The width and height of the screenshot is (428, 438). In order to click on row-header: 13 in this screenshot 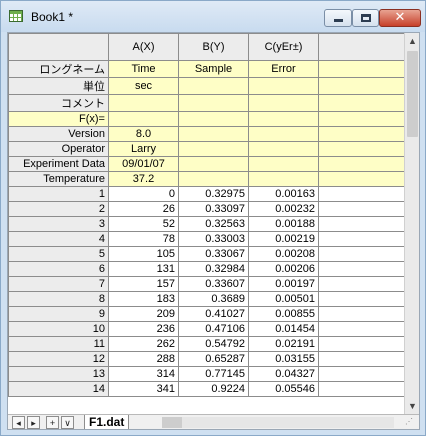, I will do `click(58, 374)`.